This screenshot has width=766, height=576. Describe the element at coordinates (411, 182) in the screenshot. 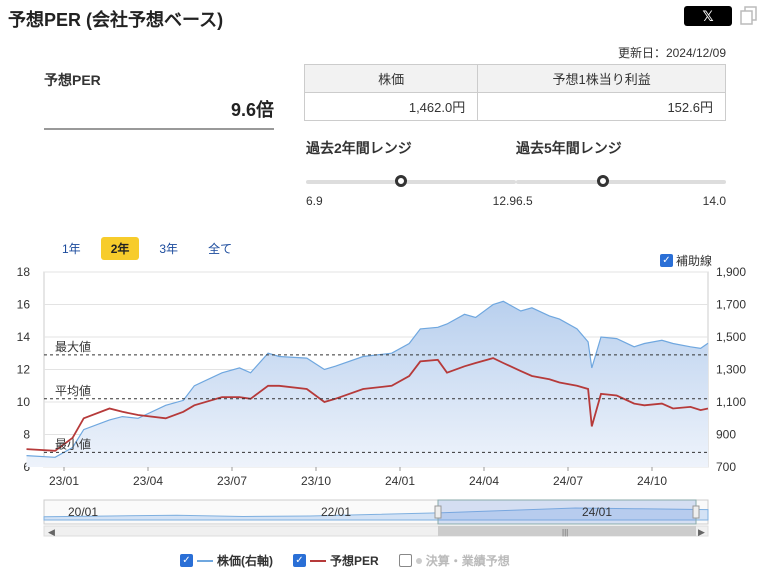

I see `range-2y-track` at that location.